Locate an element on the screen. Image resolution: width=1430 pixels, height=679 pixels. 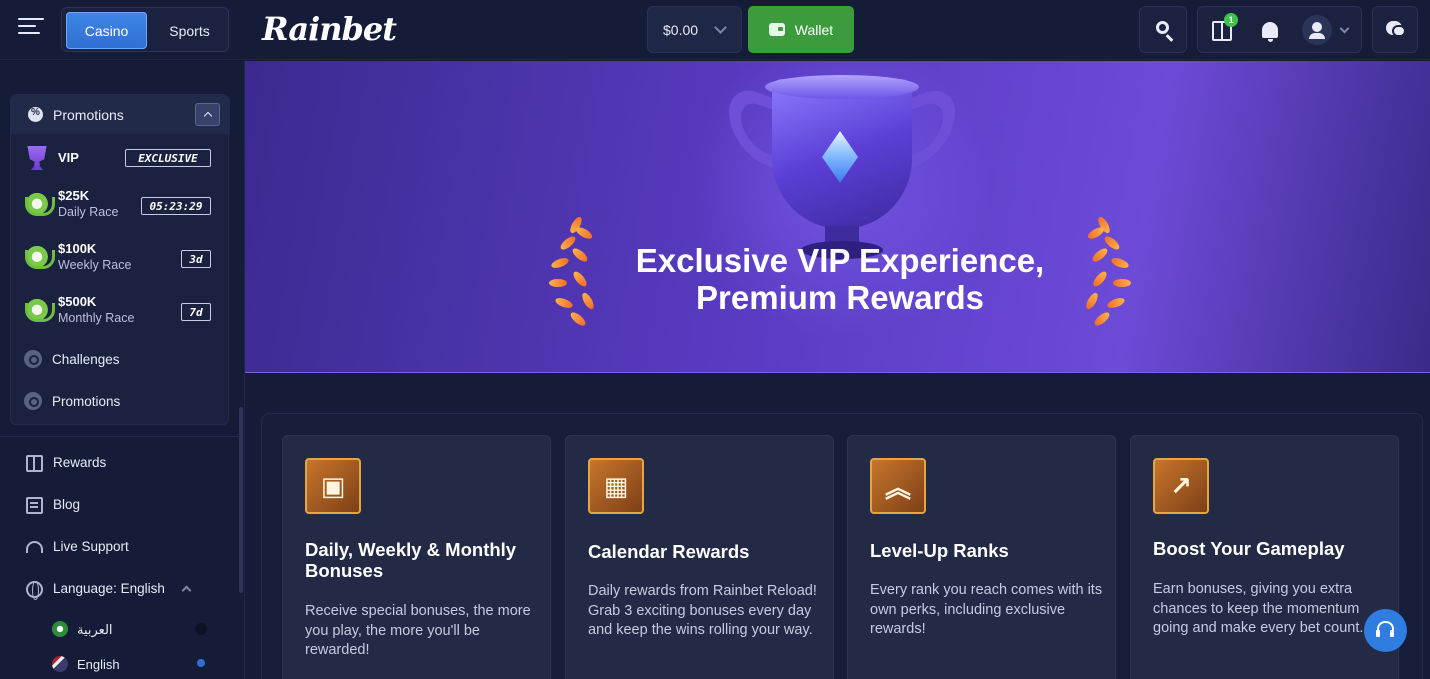
gift-icon: ▣ is located at coordinates (333, 486).